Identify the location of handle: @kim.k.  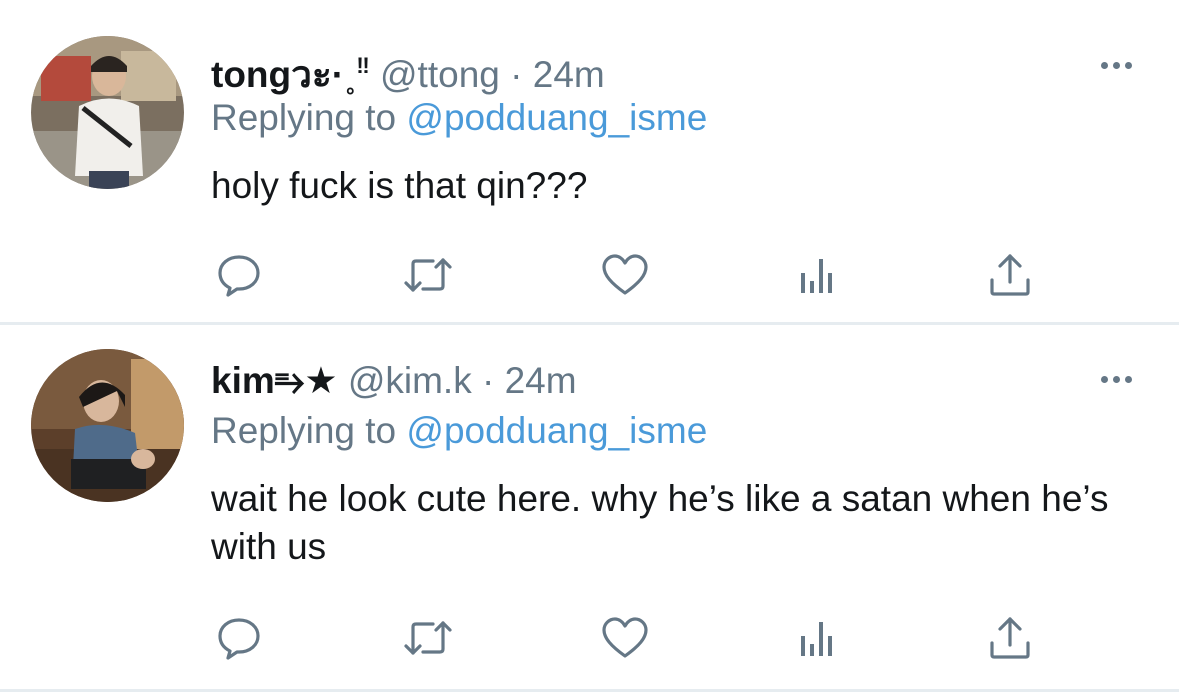
(410, 380).